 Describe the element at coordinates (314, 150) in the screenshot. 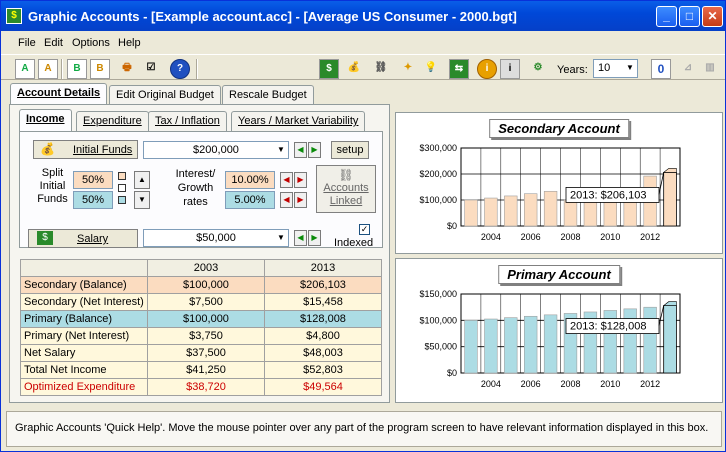

I see `next-arrow-icon: ▶` at that location.